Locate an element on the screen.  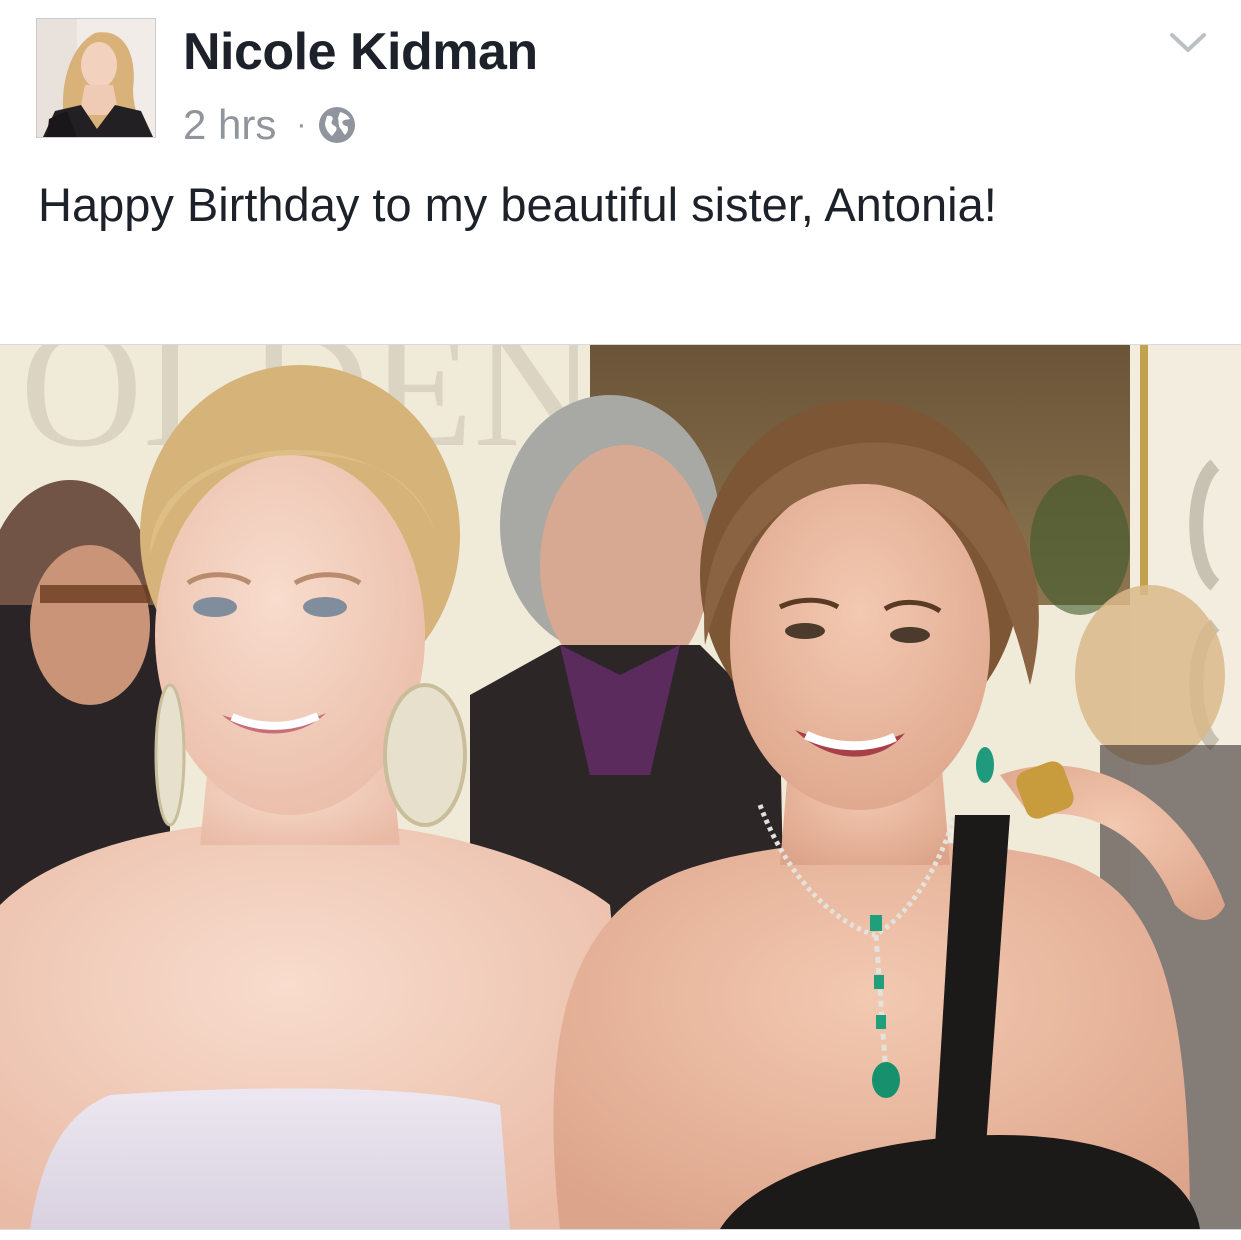
post-options-button is located at coordinates (1188, 43).